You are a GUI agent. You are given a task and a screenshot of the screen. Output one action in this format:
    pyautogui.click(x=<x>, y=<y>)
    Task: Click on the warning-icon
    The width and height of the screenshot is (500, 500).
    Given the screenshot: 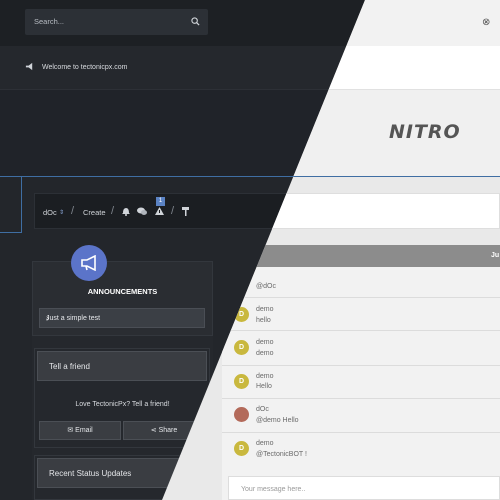 What is the action you would take?
    pyautogui.click(x=159, y=211)
    